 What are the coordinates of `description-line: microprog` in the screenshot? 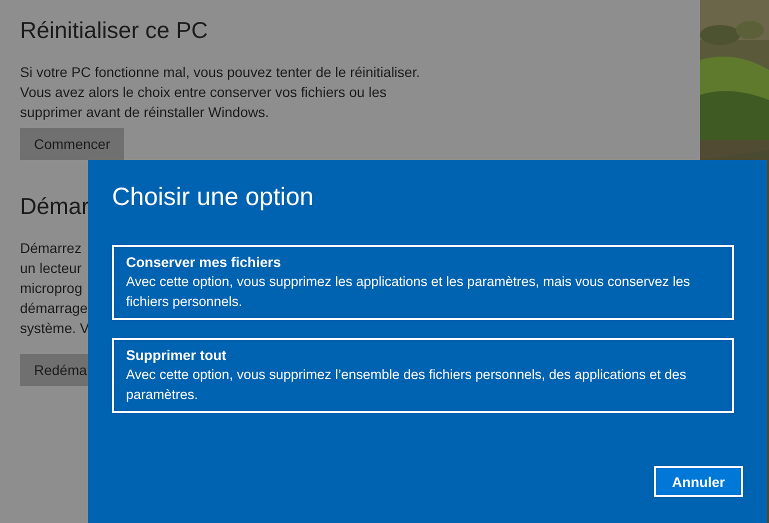 It's located at (51, 288).